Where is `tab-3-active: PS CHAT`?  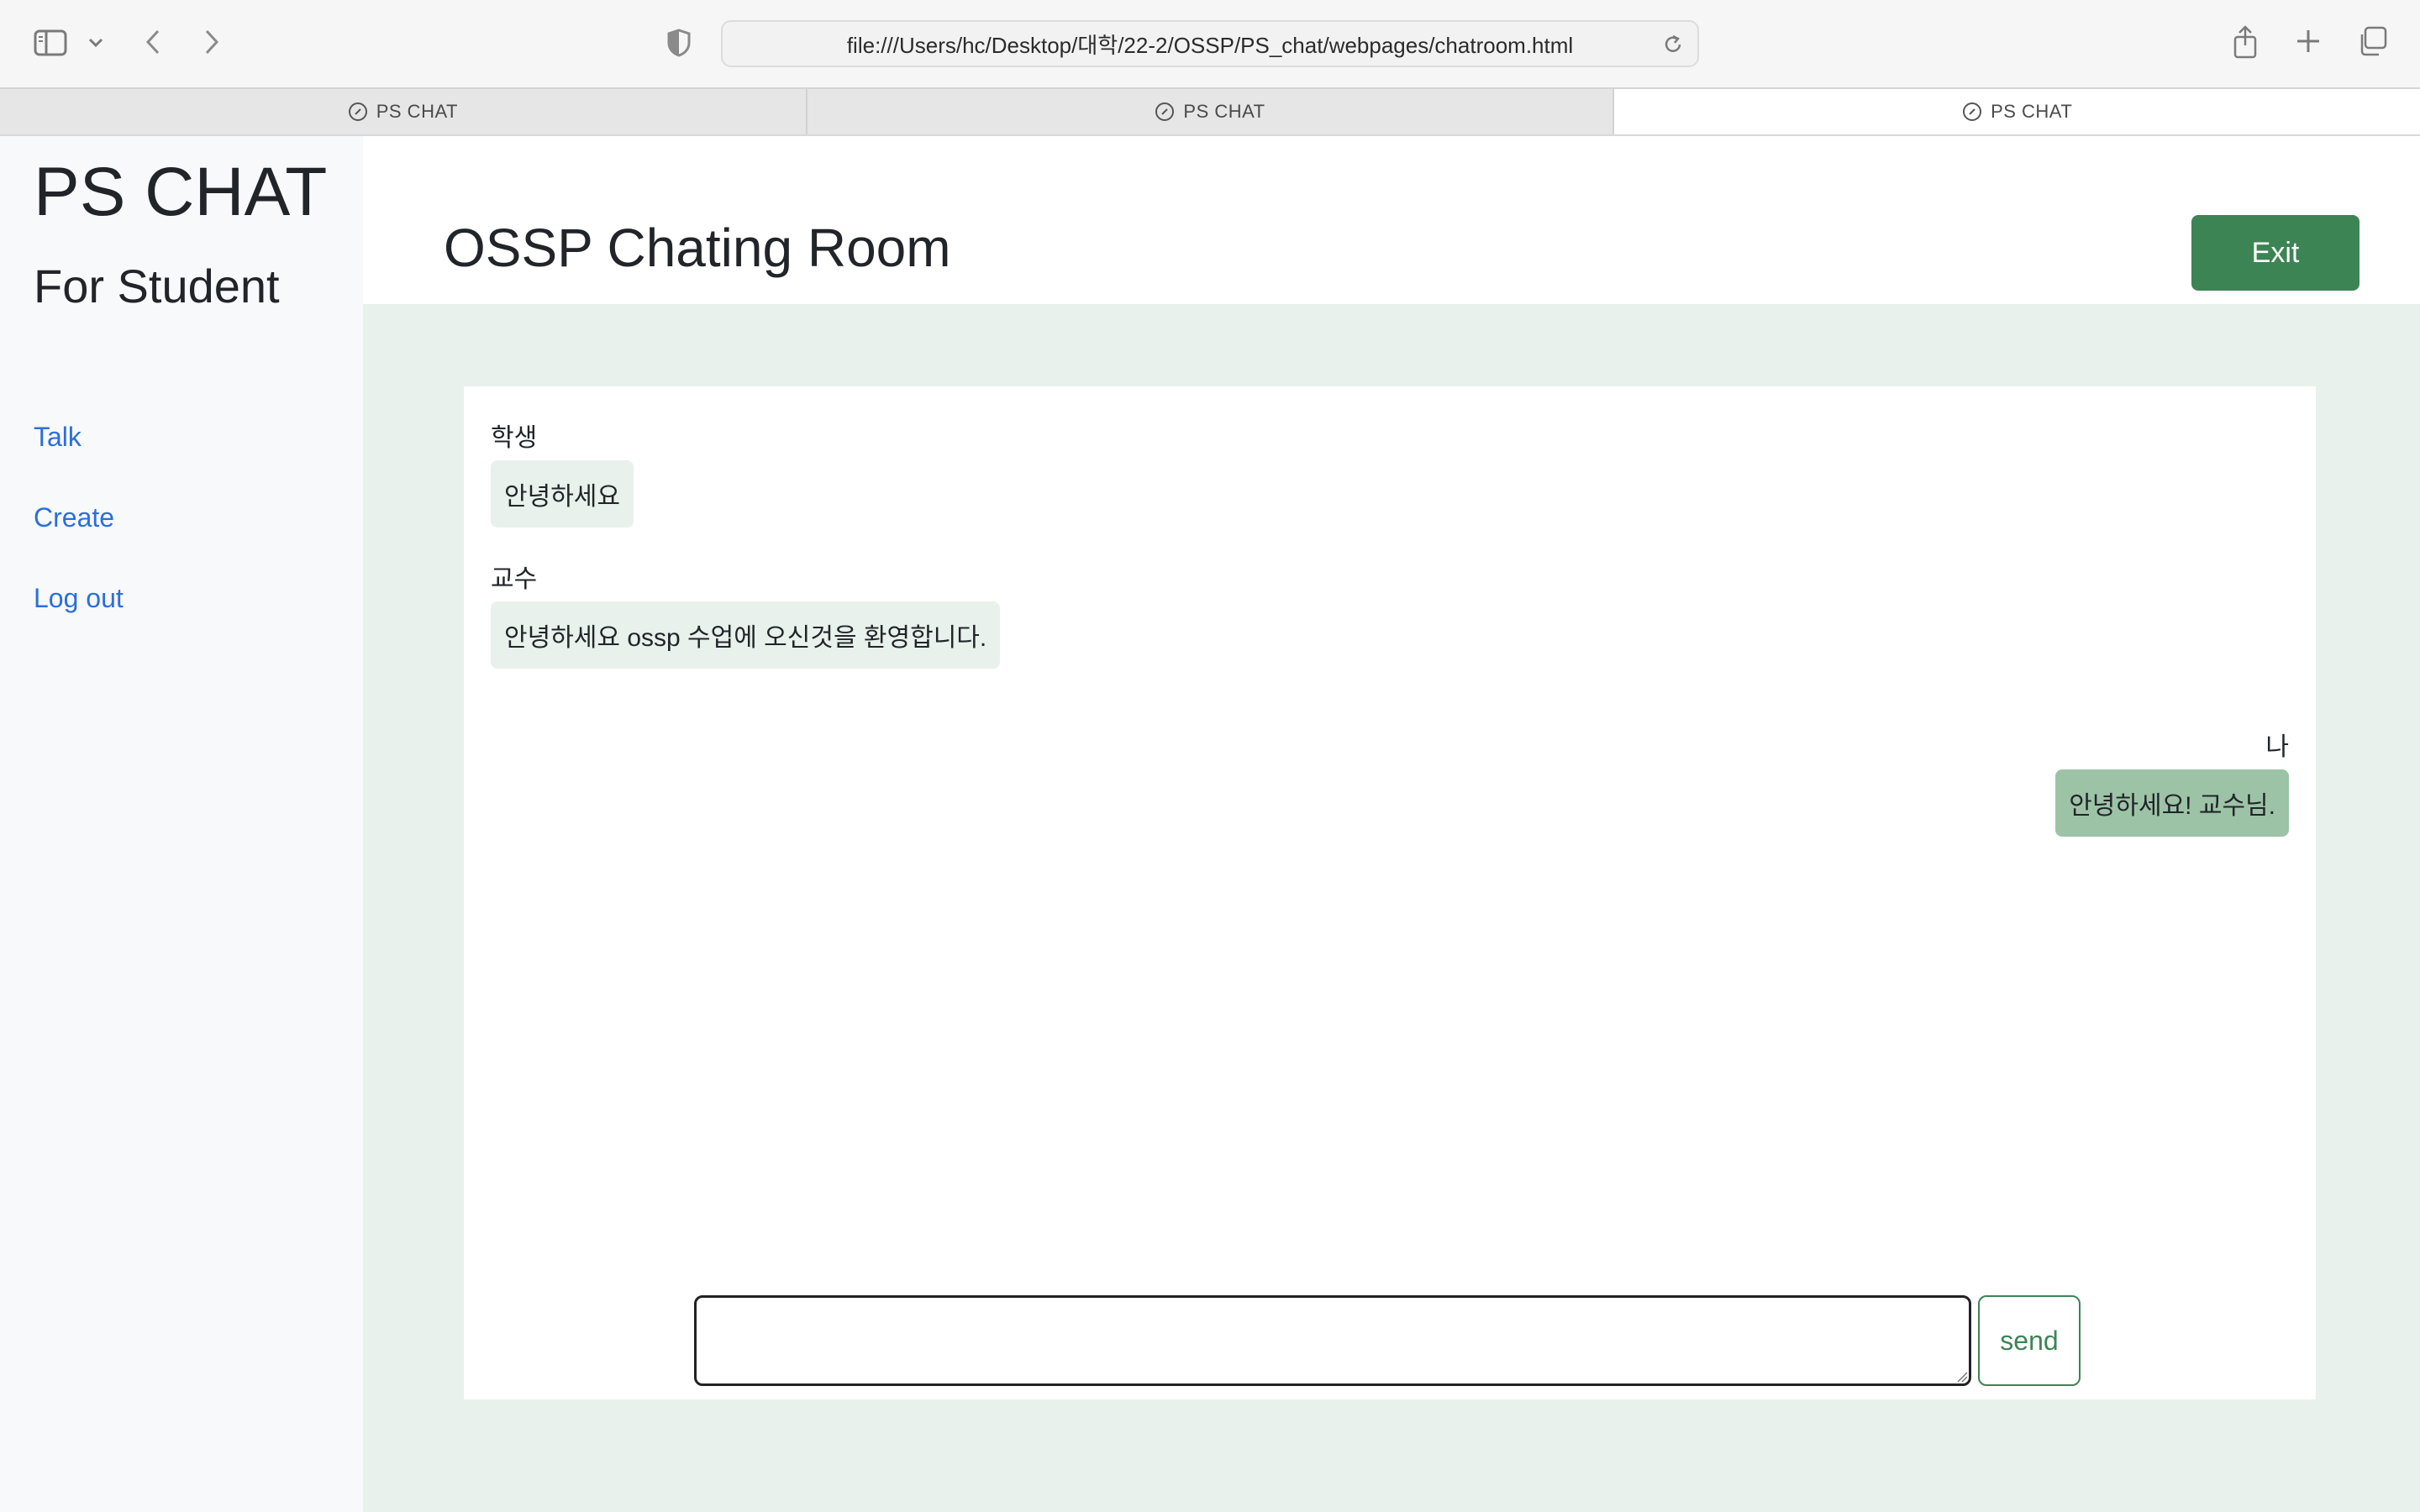
tab-3-active: PS CHAT is located at coordinates (2017, 111).